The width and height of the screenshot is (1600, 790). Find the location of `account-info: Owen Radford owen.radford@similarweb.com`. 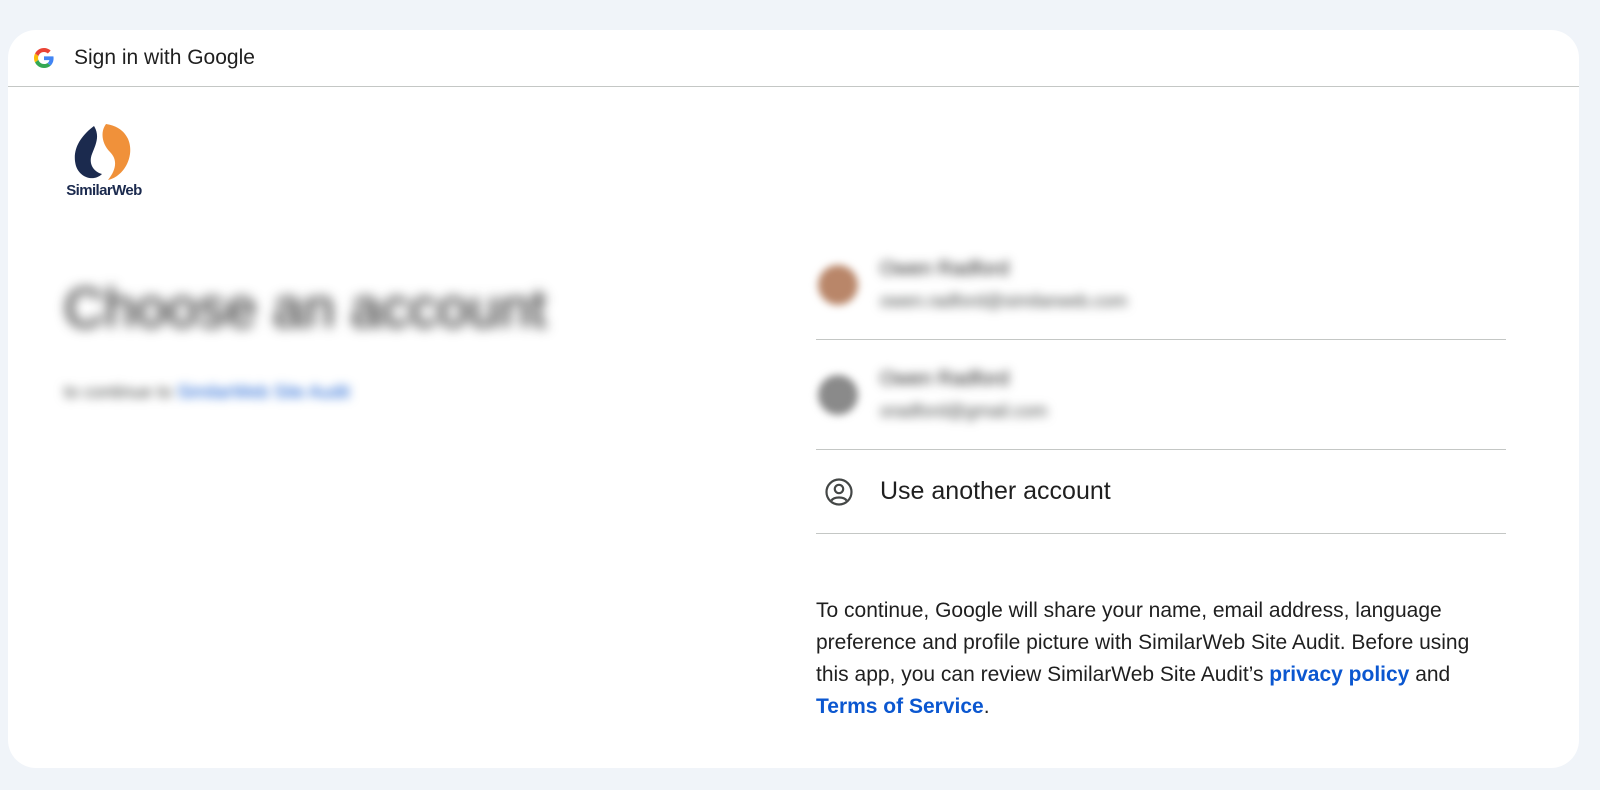

account-info: Owen Radford owen.radford@similarweb.com is located at coordinates (1003, 285).